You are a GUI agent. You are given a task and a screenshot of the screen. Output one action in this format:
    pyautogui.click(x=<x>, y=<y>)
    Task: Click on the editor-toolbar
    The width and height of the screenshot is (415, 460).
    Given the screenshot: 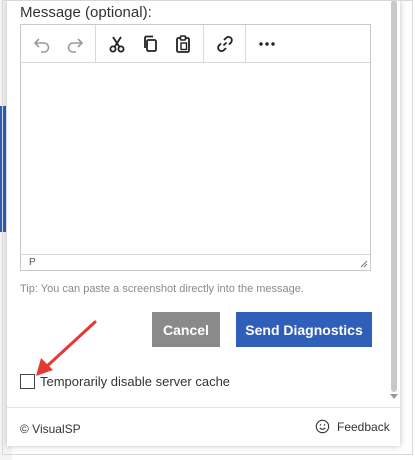 What is the action you would take?
    pyautogui.click(x=195, y=43)
    